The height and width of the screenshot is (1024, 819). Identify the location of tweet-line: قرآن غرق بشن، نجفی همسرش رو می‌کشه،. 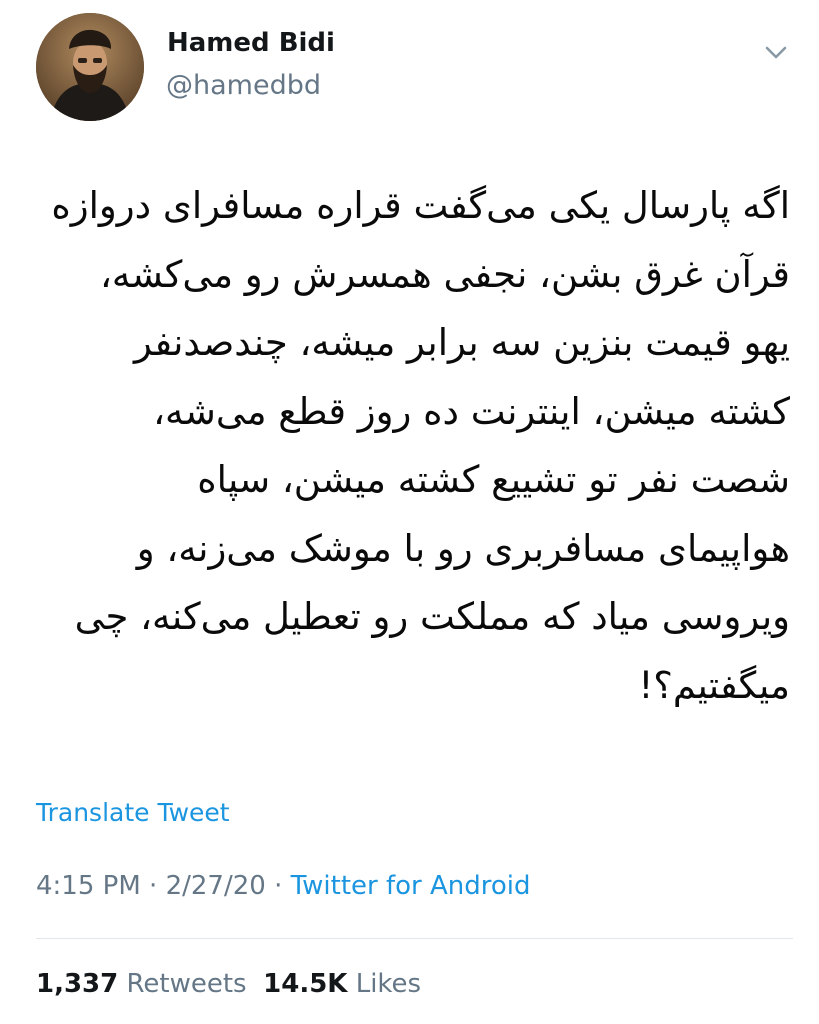
(444, 274).